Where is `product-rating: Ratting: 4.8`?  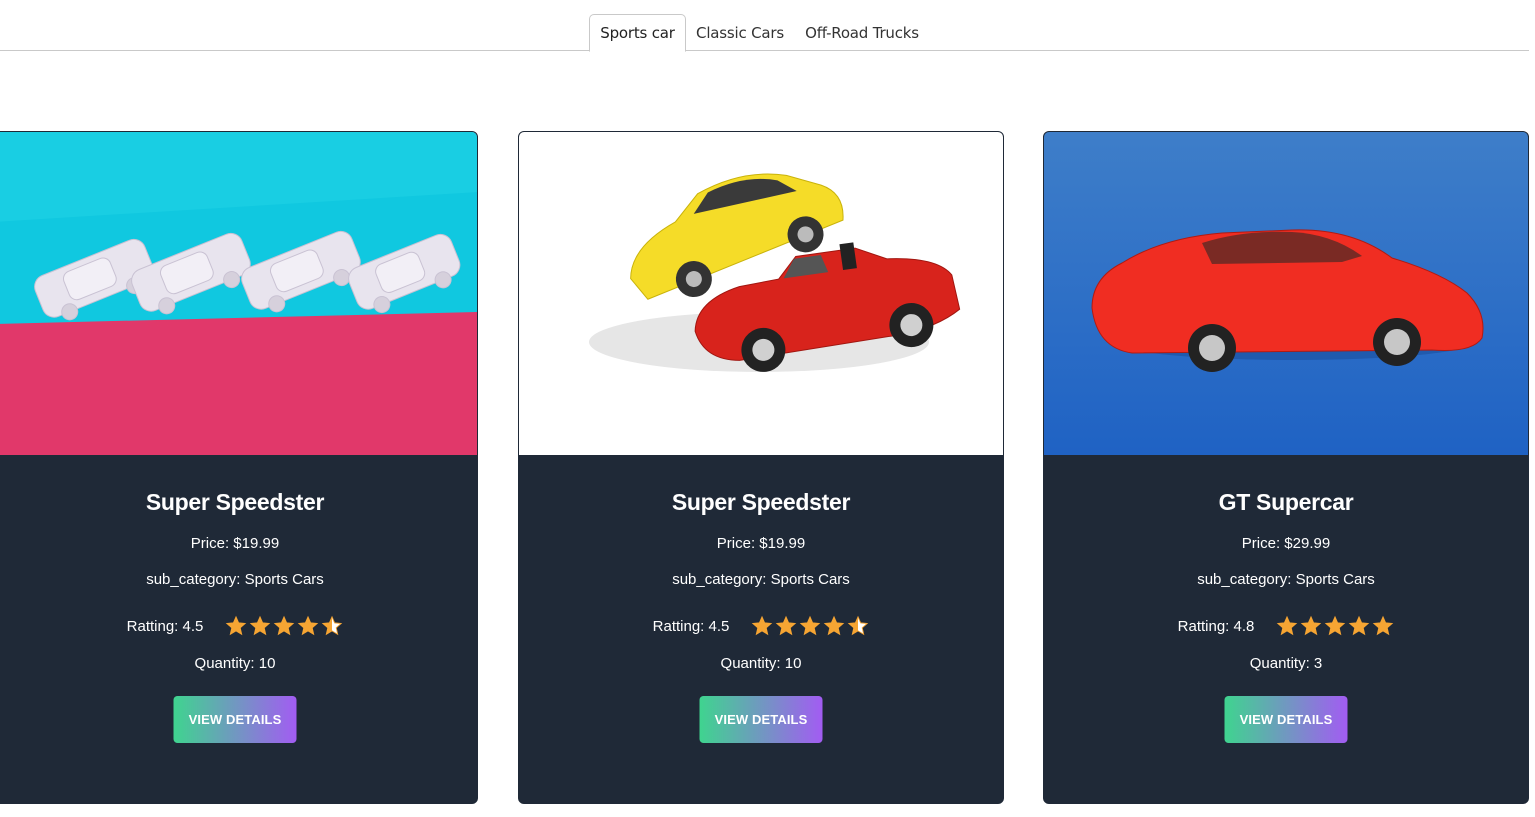 product-rating: Ratting: 4.8 is located at coordinates (1286, 626).